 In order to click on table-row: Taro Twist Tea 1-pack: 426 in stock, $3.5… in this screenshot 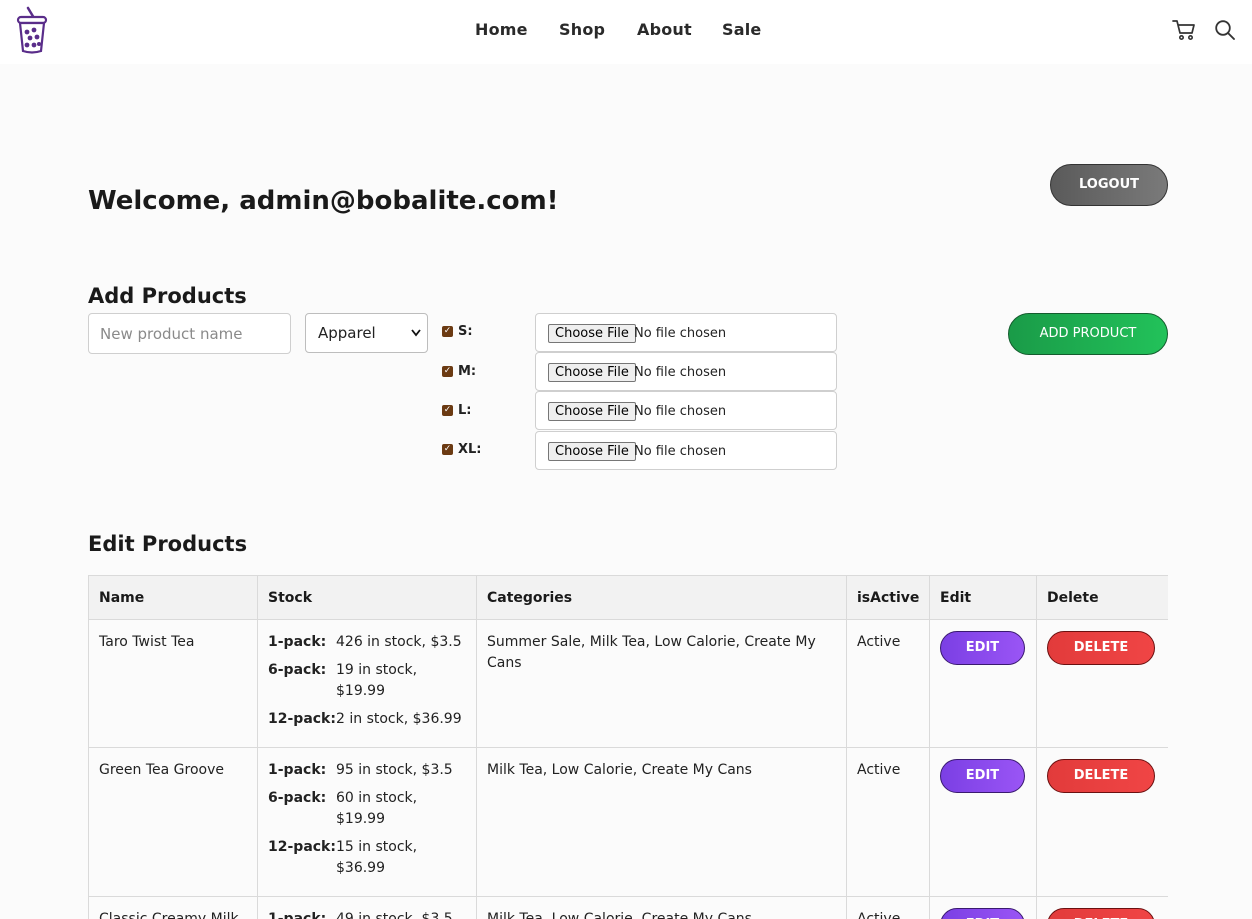, I will do `click(628, 683)`.